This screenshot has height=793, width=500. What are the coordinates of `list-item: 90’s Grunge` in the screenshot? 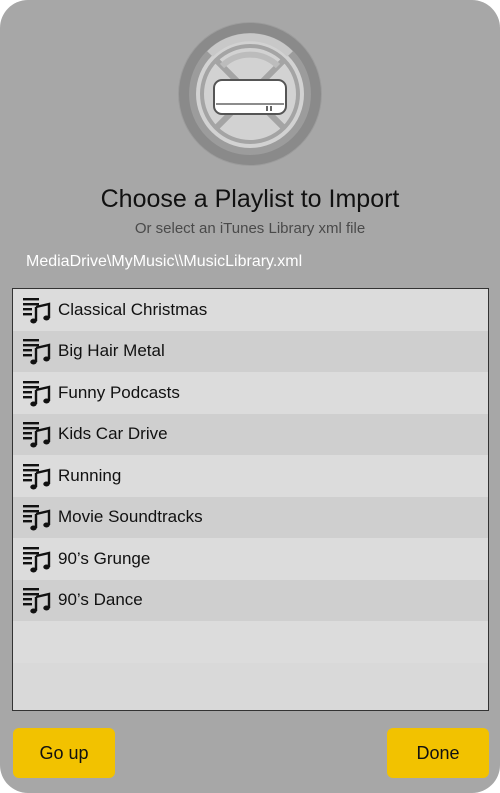 It's located at (250, 559).